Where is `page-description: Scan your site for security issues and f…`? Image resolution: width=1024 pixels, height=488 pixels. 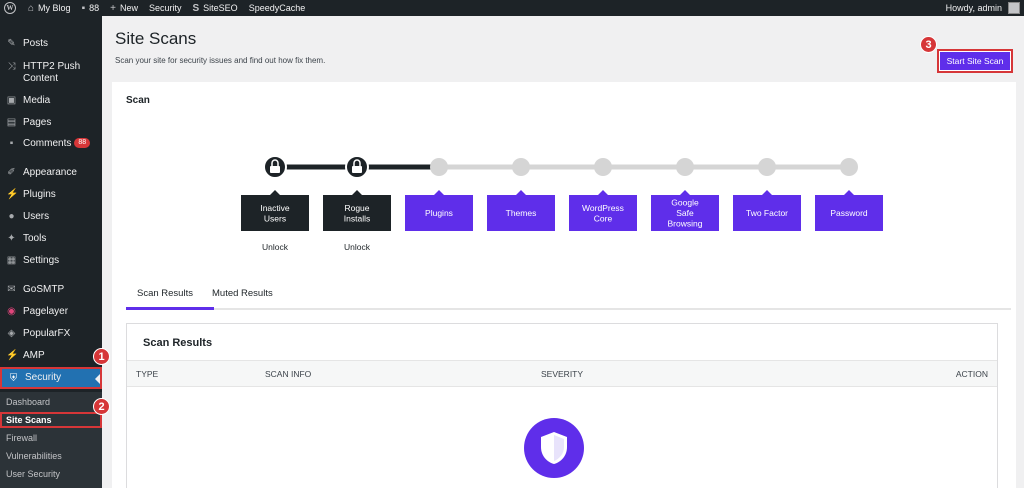
page-description: Scan your site for security issues and f… is located at coordinates (220, 60).